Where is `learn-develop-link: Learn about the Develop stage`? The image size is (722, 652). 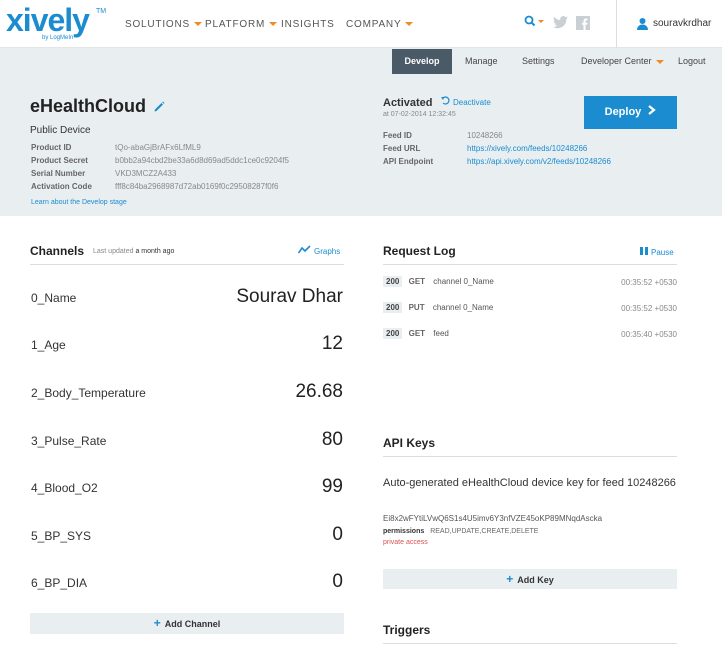
learn-develop-link: Learn about the Develop stage is located at coordinates (79, 202).